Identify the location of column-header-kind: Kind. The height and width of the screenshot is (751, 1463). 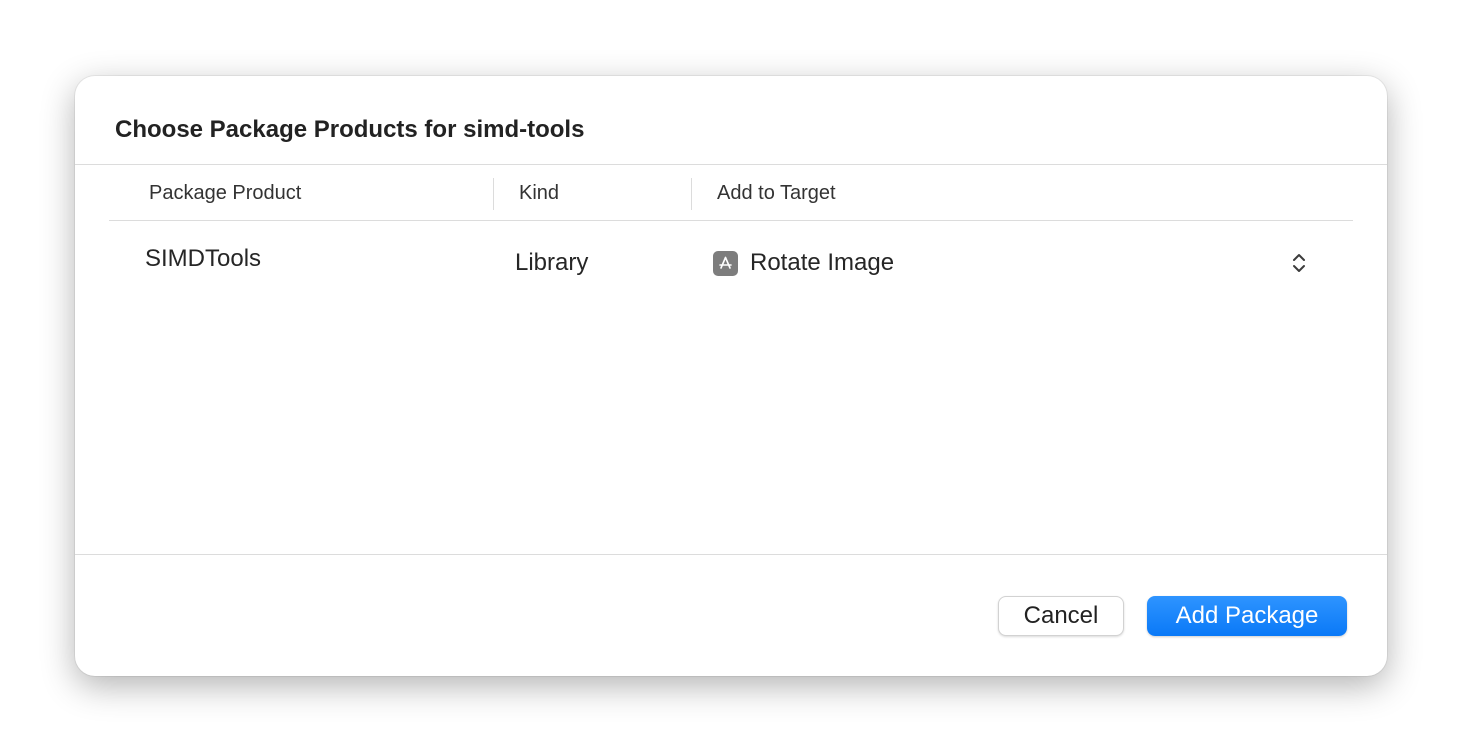
(539, 193).